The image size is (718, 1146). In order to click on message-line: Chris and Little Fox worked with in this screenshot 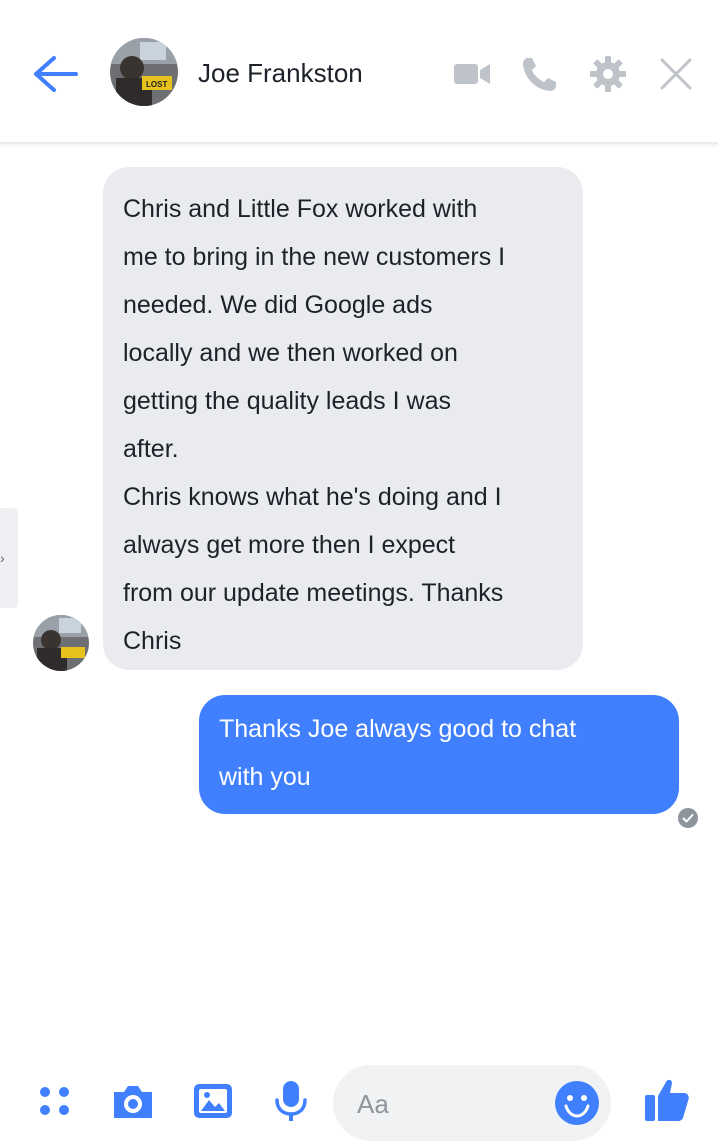, I will do `click(300, 209)`.